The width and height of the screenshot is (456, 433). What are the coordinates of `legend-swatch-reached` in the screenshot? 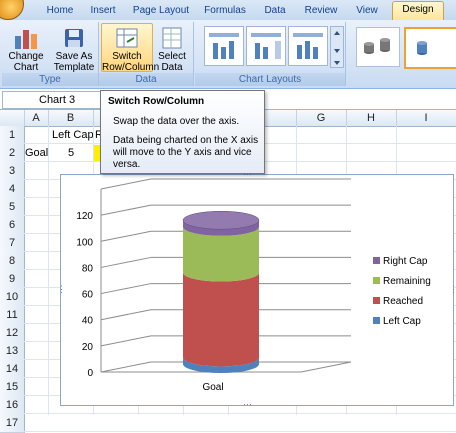 It's located at (376, 300).